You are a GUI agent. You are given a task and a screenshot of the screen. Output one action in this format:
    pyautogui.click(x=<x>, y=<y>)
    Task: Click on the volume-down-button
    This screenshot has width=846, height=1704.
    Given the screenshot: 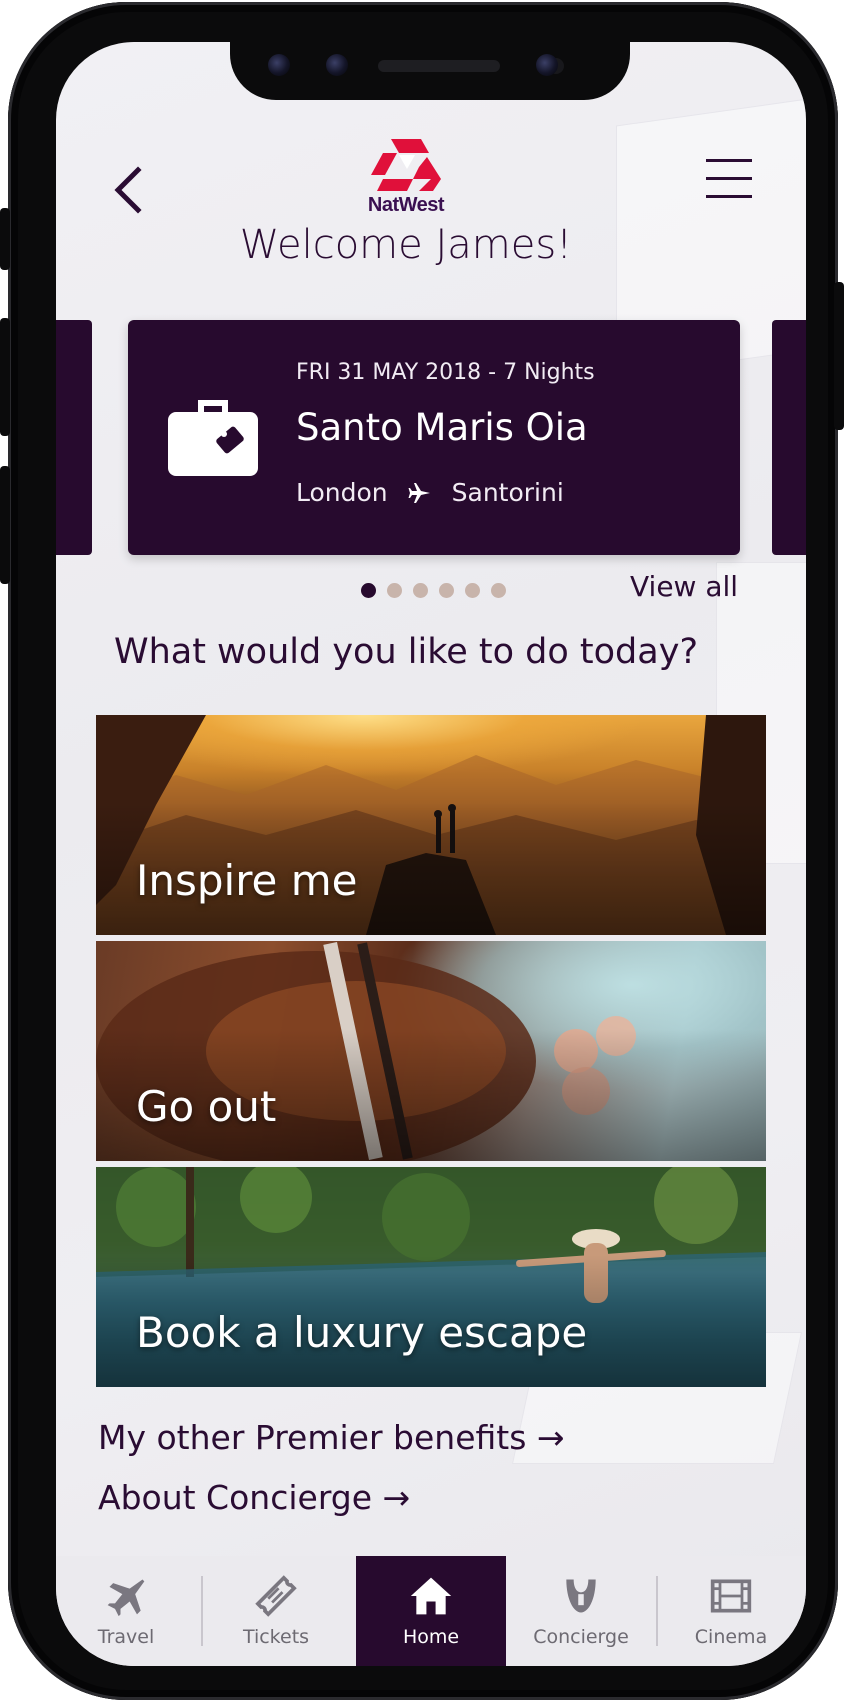 What is the action you would take?
    pyautogui.click(x=5, y=525)
    